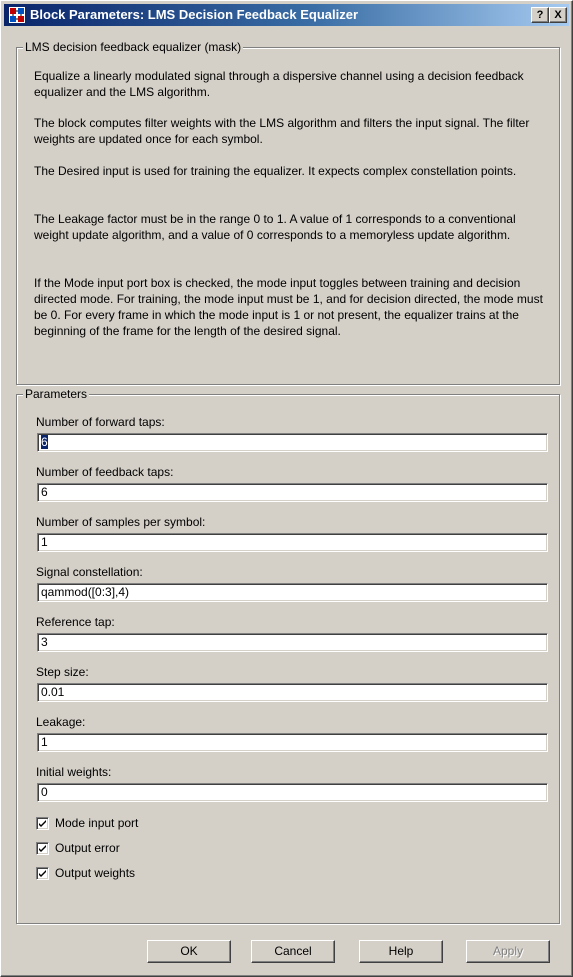 The width and height of the screenshot is (573, 977). What do you see at coordinates (292, 442) in the screenshot?
I see `forward-taps-input: 6` at bounding box center [292, 442].